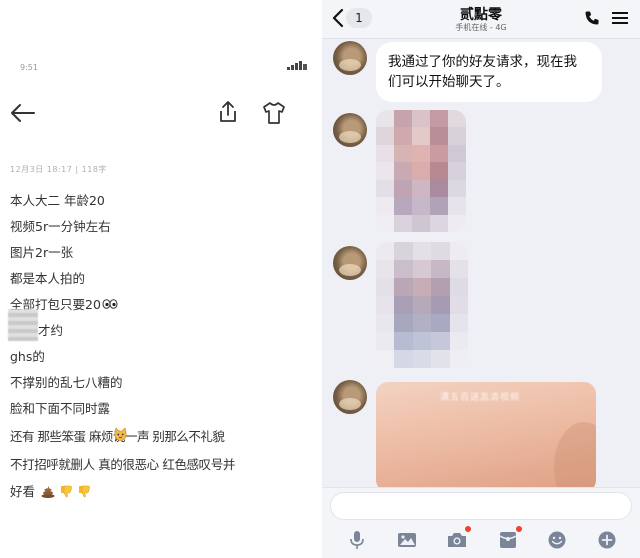 The image size is (640, 558). I want to click on eyes-emoji-icon, so click(110, 304).